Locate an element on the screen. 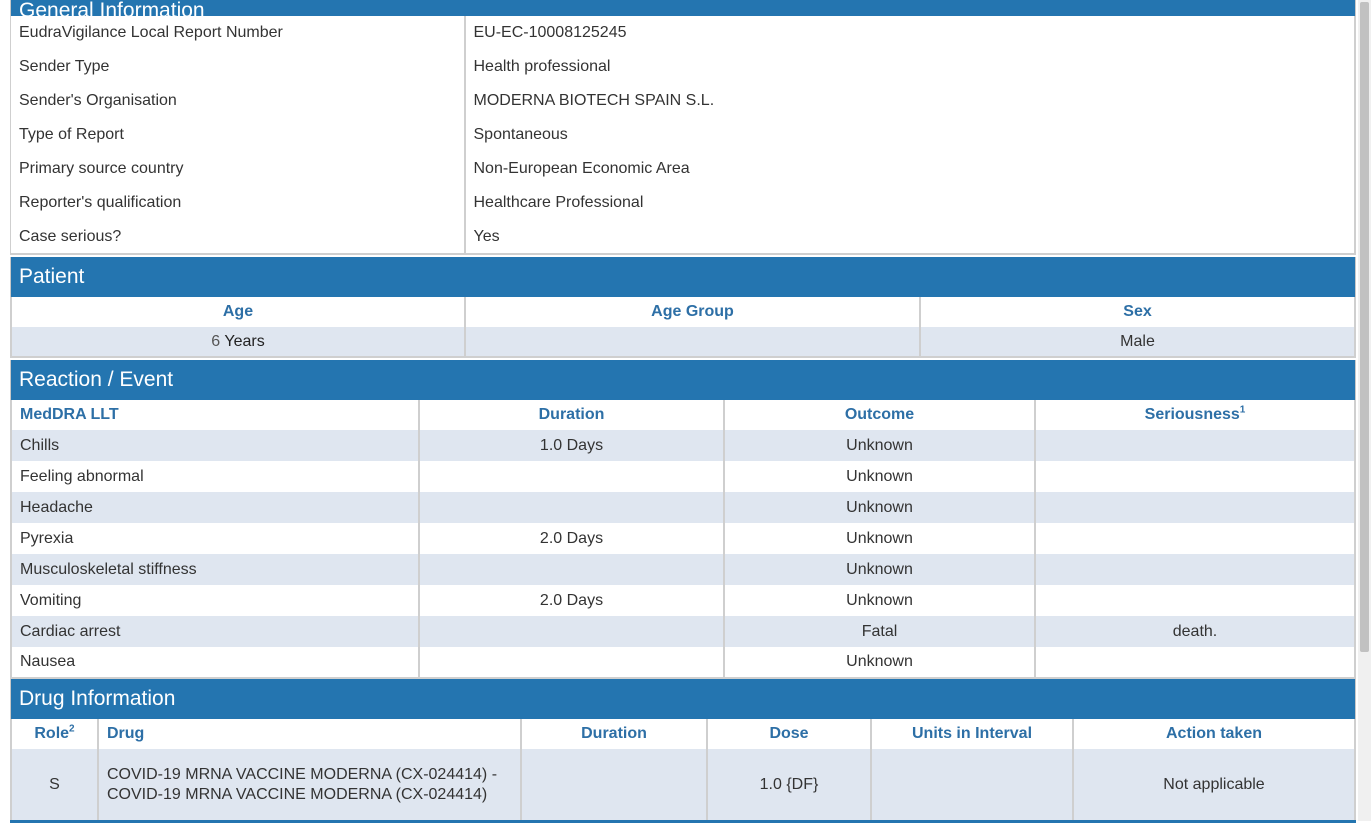 Image resolution: width=1371 pixels, height=823 pixels. reaction-row: Chills 1.0 Days Unknown is located at coordinates (683, 445).